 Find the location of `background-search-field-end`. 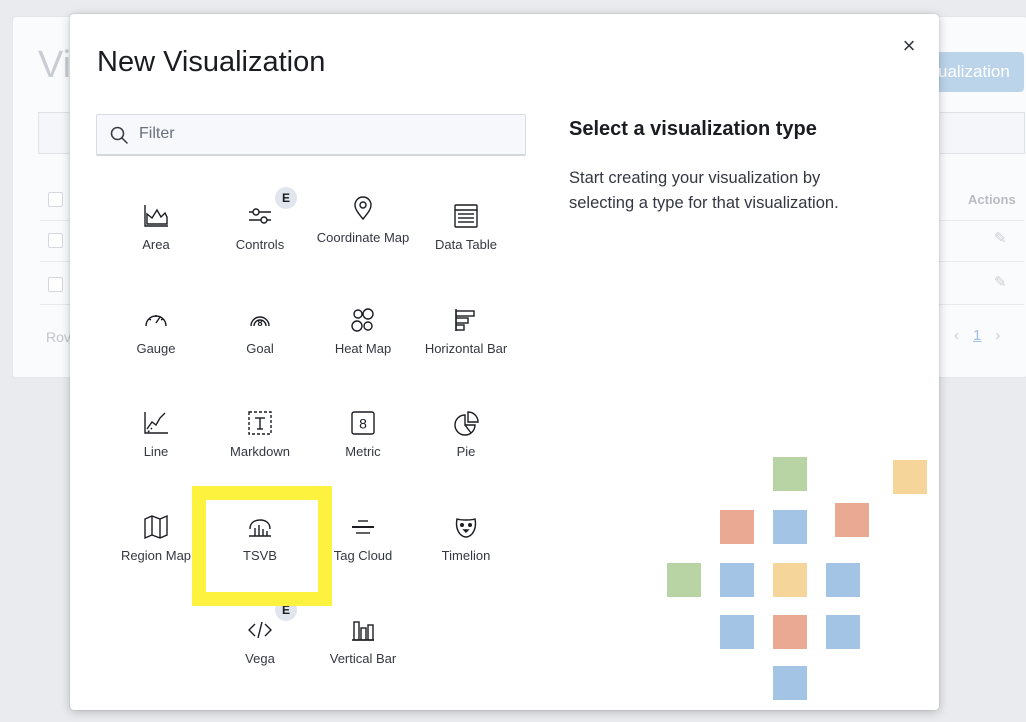

background-search-field-end is located at coordinates (982, 133).